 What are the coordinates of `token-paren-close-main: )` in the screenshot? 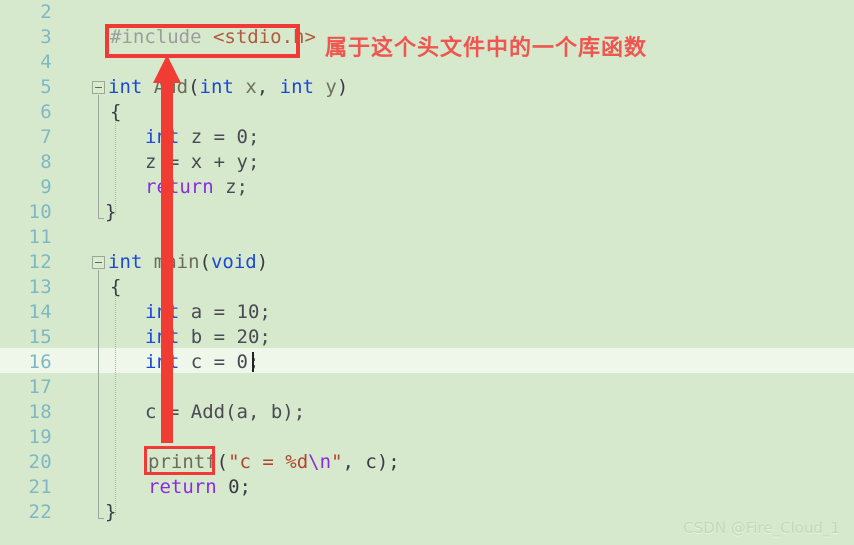 It's located at (262, 262).